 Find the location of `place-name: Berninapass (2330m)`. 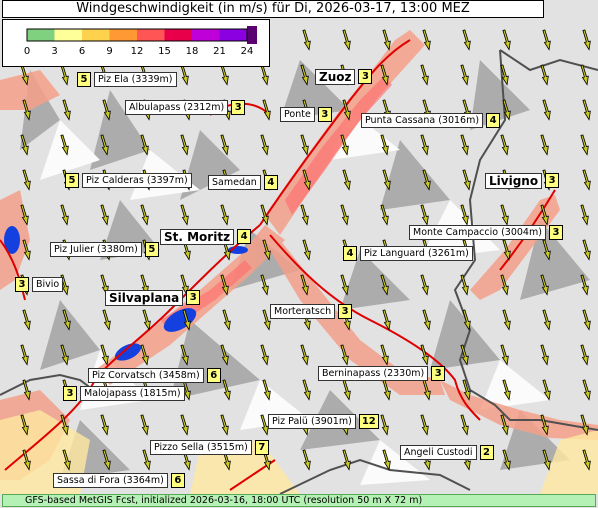

place-name: Berninapass (2330m) is located at coordinates (373, 373).